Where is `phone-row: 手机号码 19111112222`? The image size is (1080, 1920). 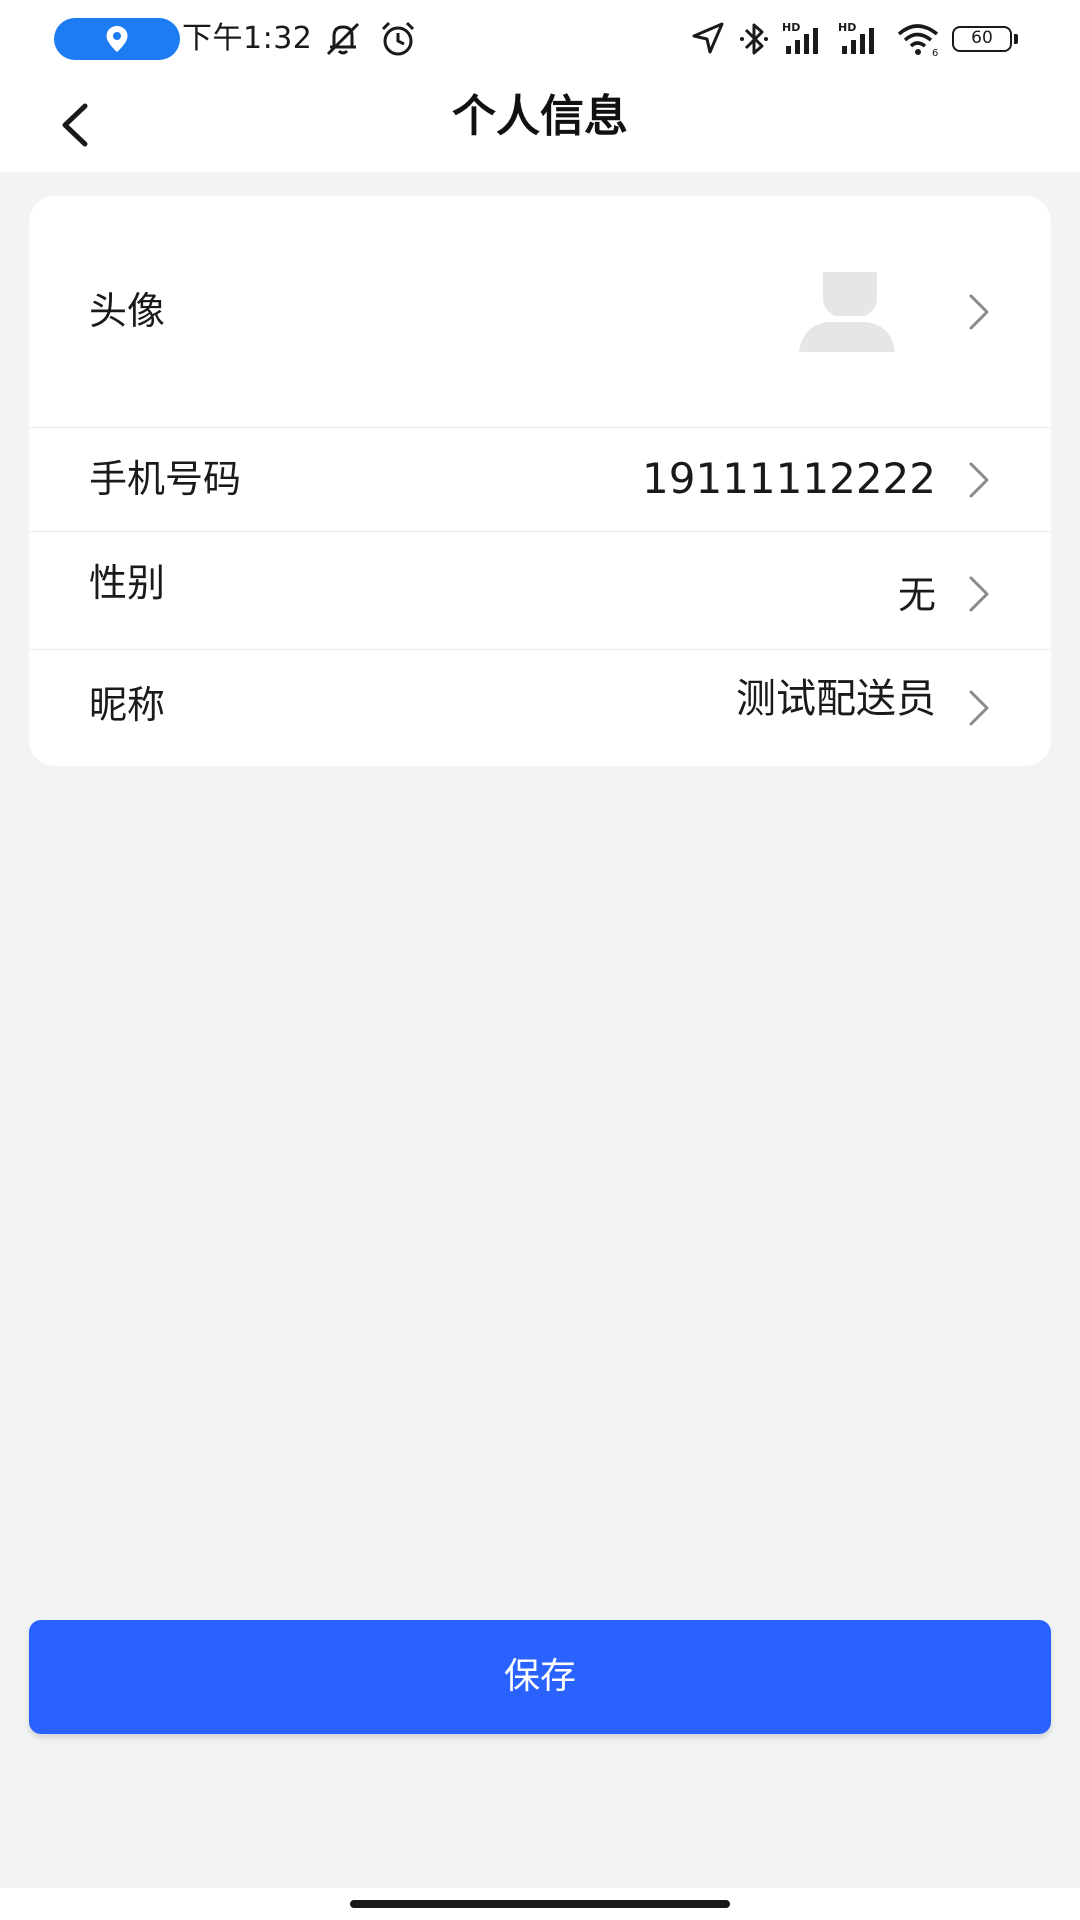 phone-row: 手机号码 19111112222 is located at coordinates (540, 480).